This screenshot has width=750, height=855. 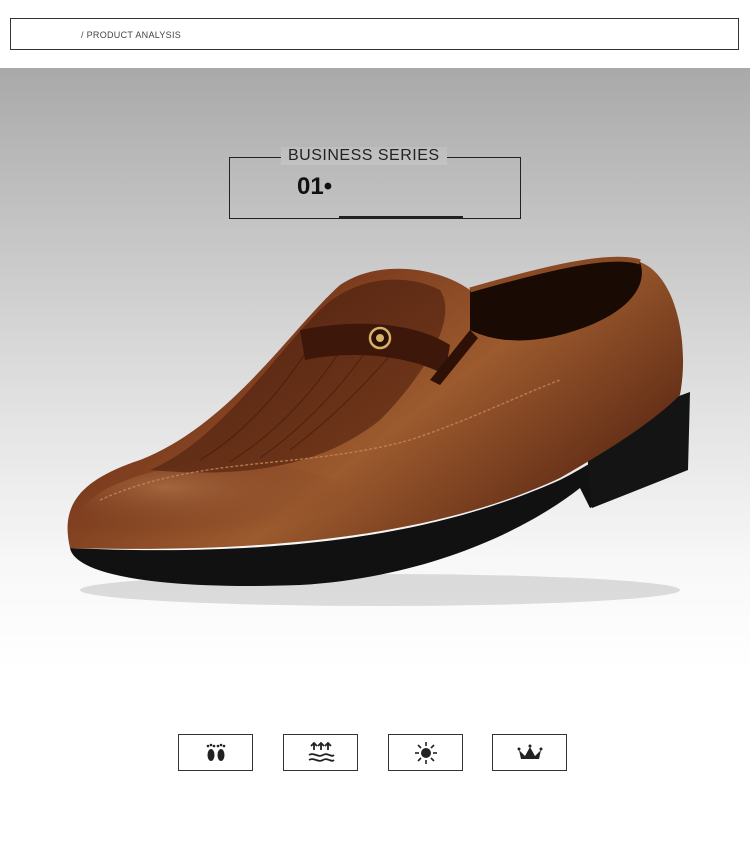 I want to click on feature-comfort, so click(x=215, y=752).